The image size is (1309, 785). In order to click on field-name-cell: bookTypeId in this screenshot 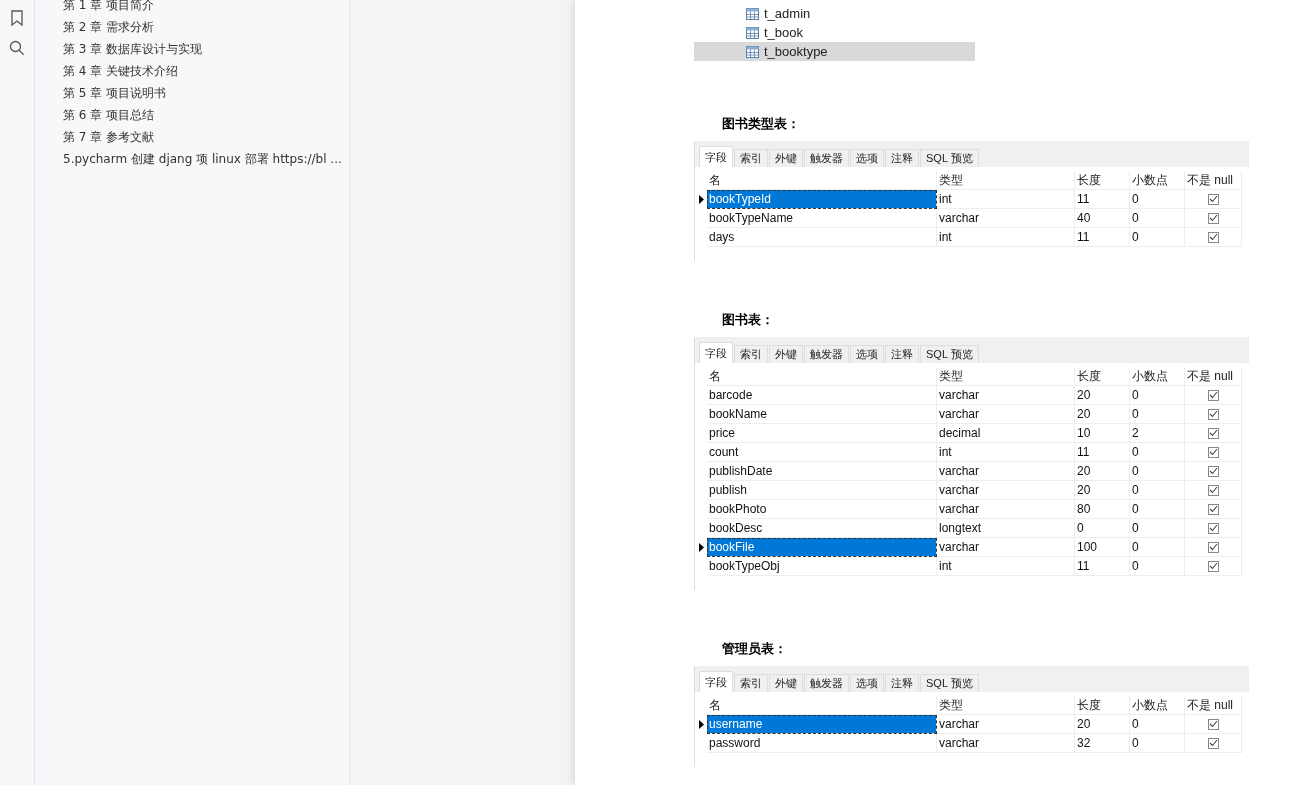, I will do `click(822, 199)`.